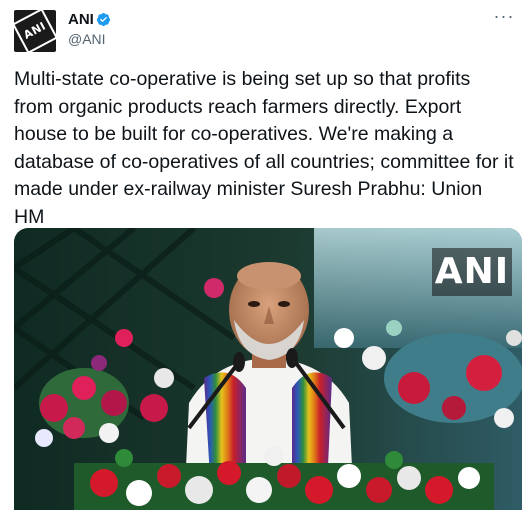 The image size is (525, 510). Describe the element at coordinates (81, 19) in the screenshot. I see `author-name: ANI` at that location.